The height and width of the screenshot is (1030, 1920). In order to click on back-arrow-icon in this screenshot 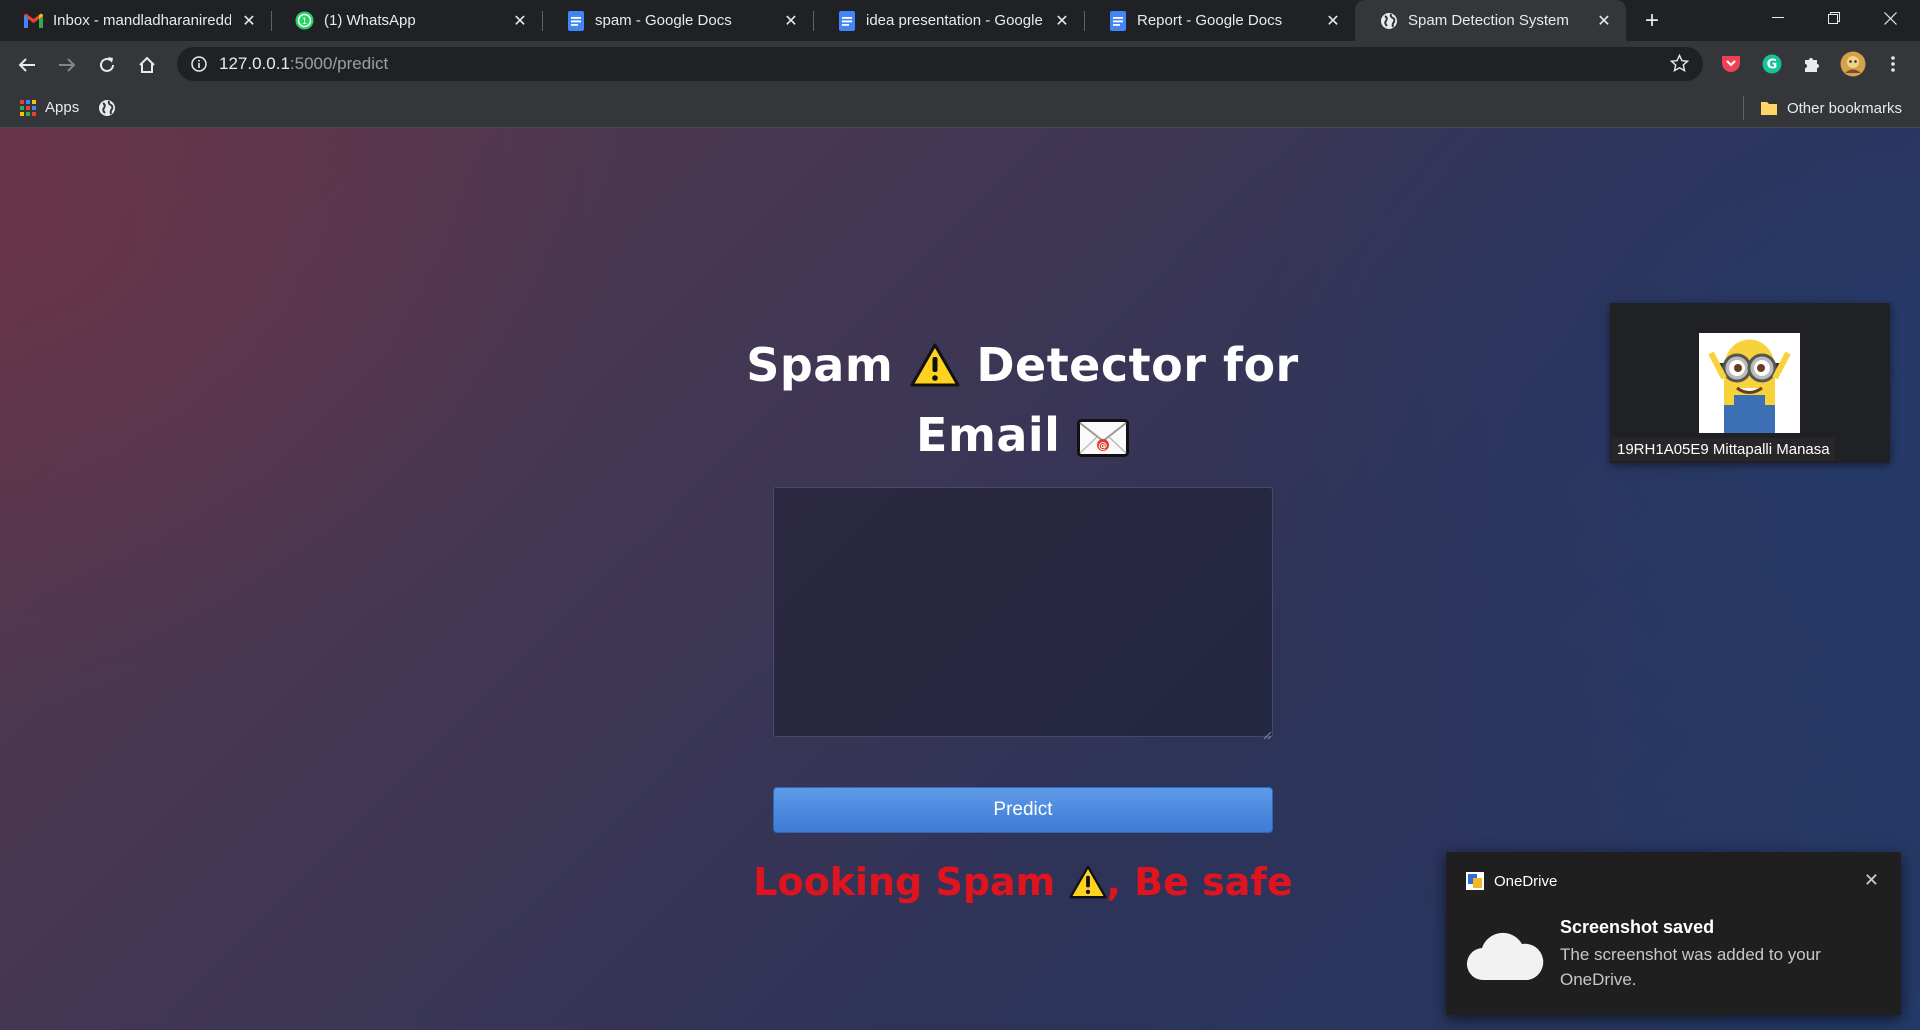, I will do `click(26, 64)`.